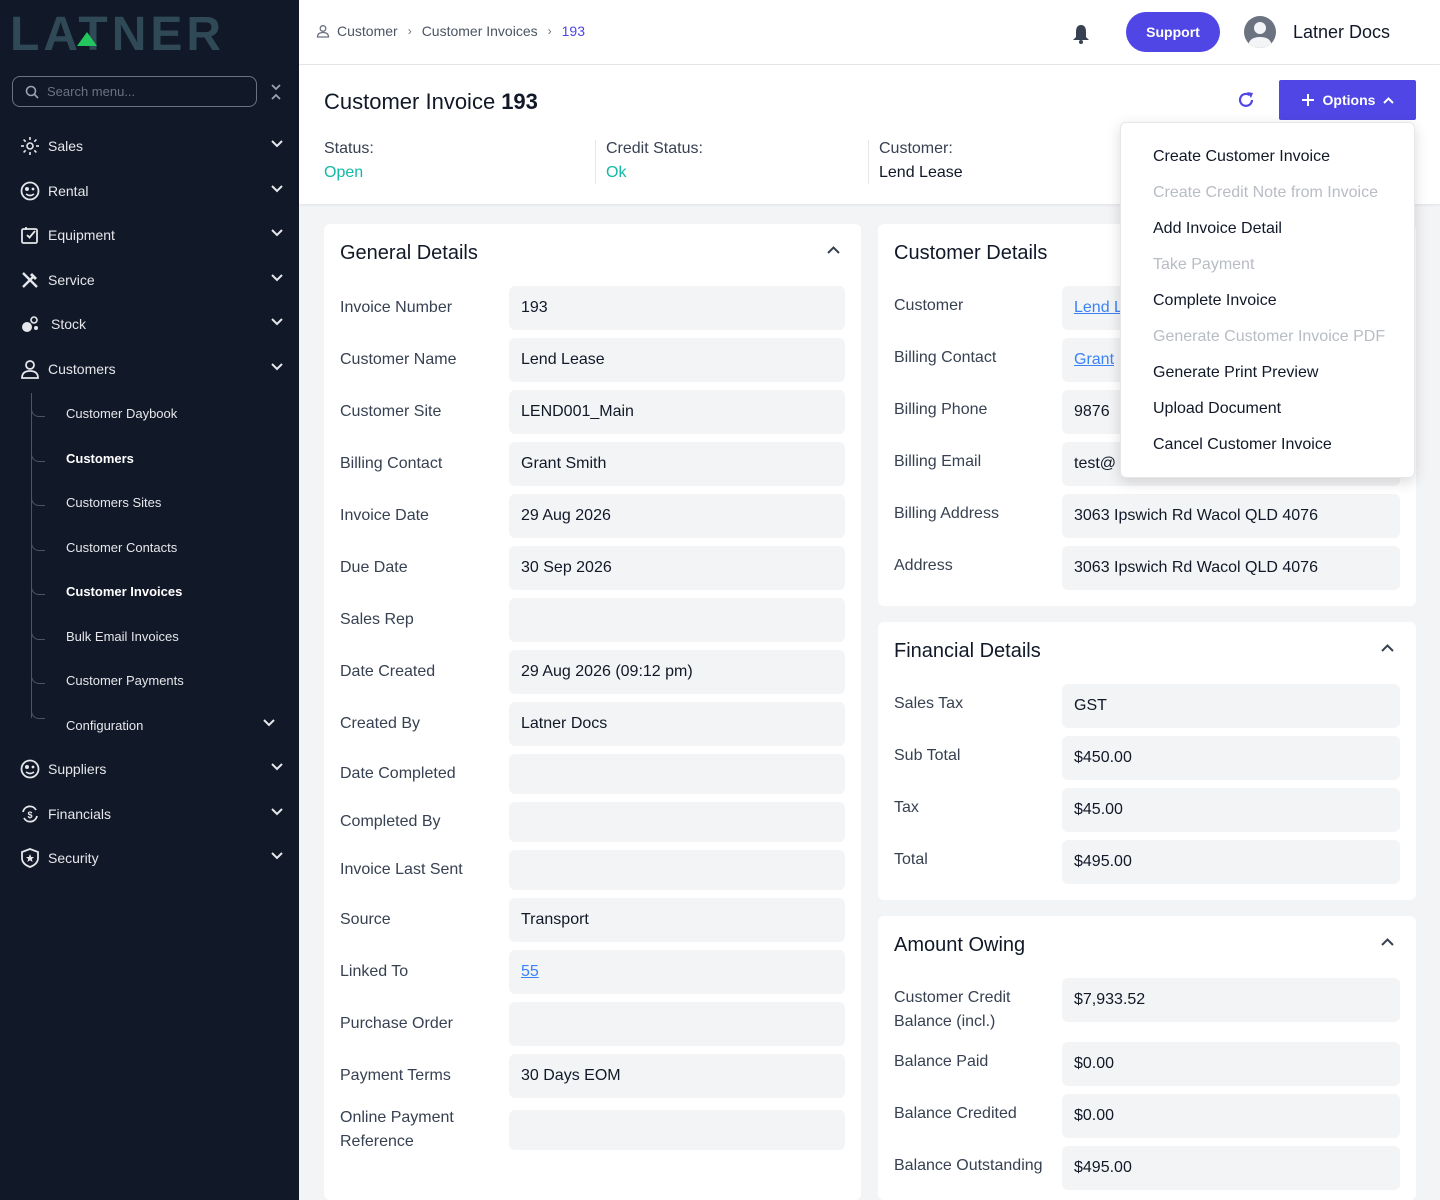 The height and width of the screenshot is (1200, 1440). Describe the element at coordinates (380, 723) in the screenshot. I see `field-label: Created By` at that location.